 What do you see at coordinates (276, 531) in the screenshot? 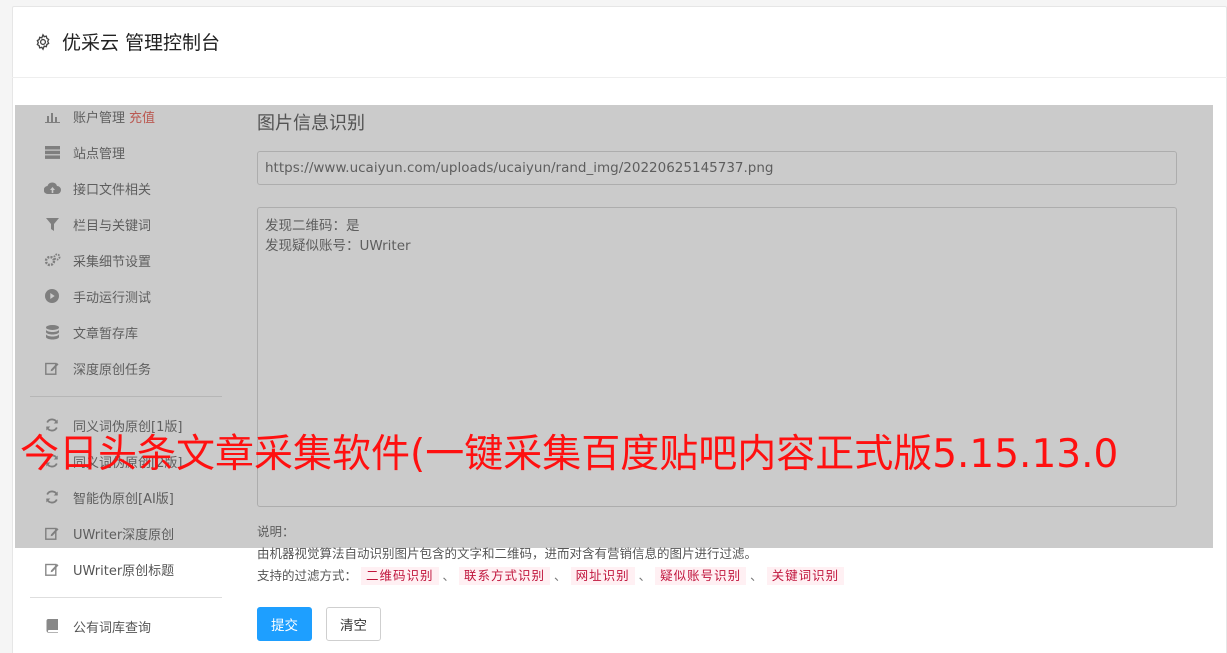
I see `desc-label: 说明：` at bounding box center [276, 531].